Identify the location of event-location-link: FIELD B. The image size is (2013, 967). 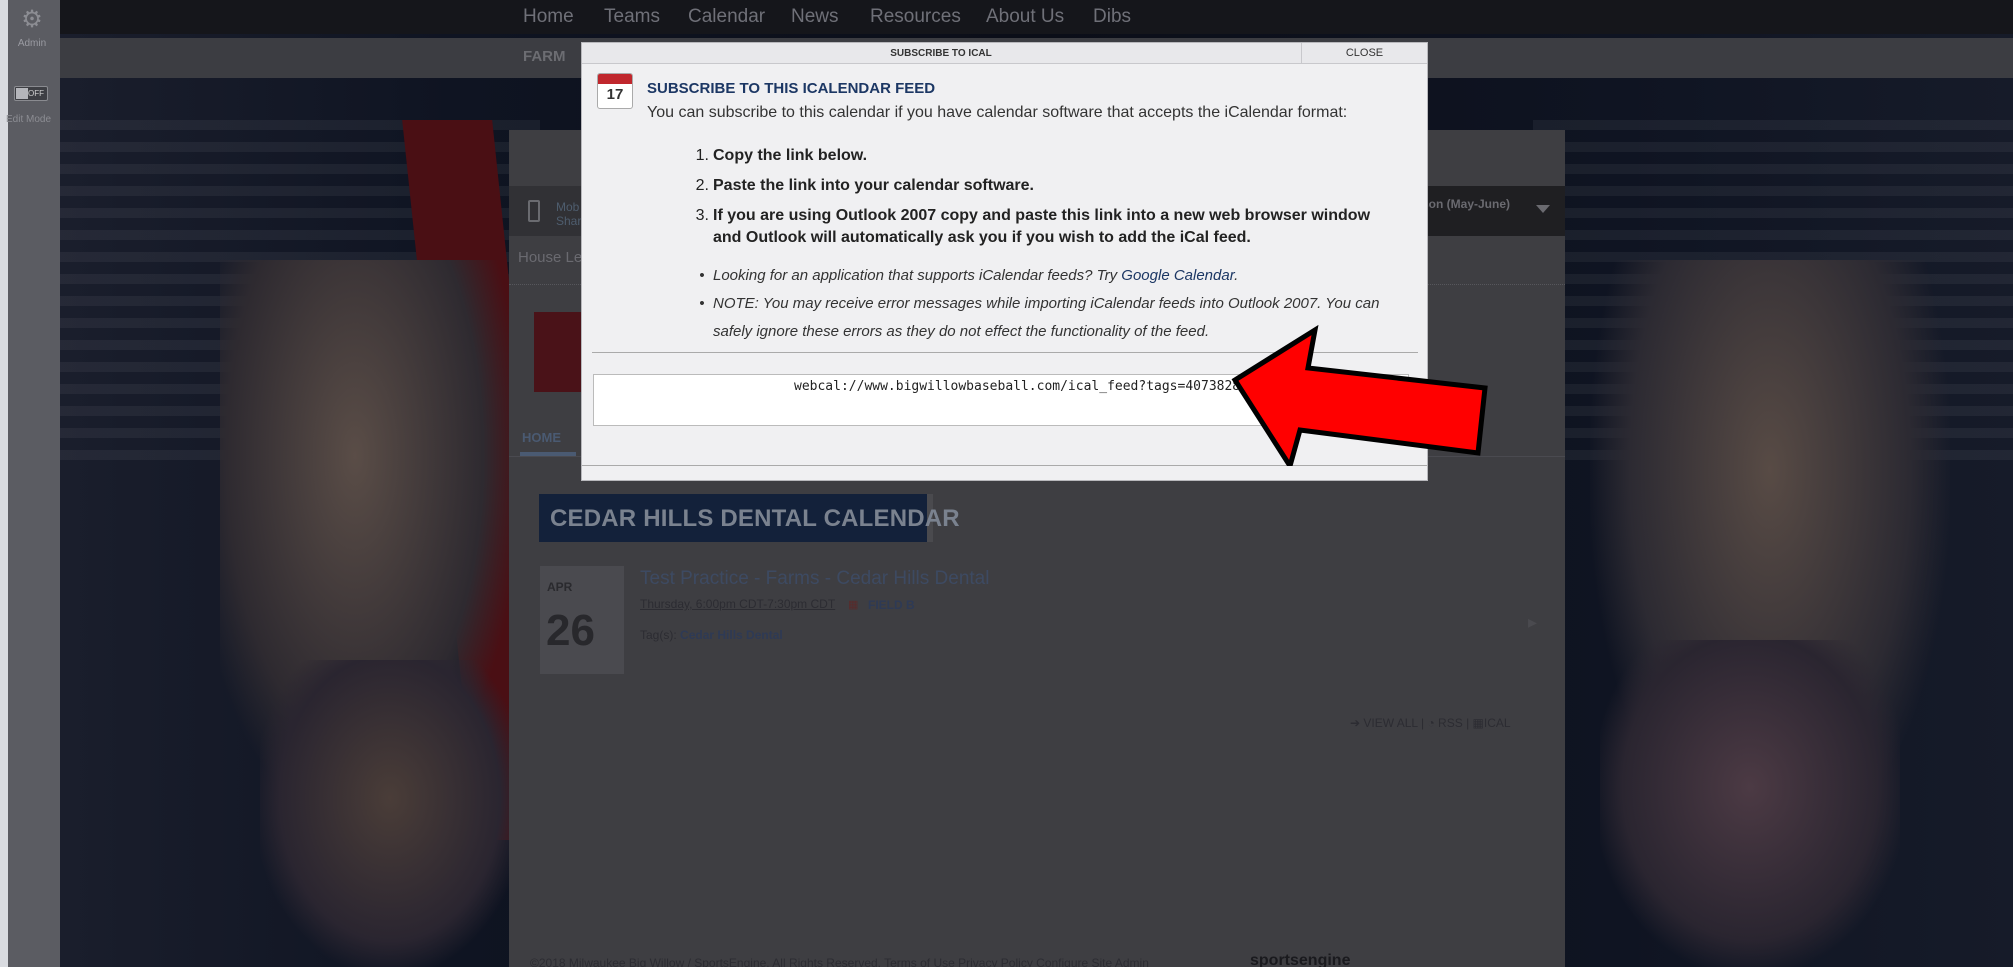
(891, 605).